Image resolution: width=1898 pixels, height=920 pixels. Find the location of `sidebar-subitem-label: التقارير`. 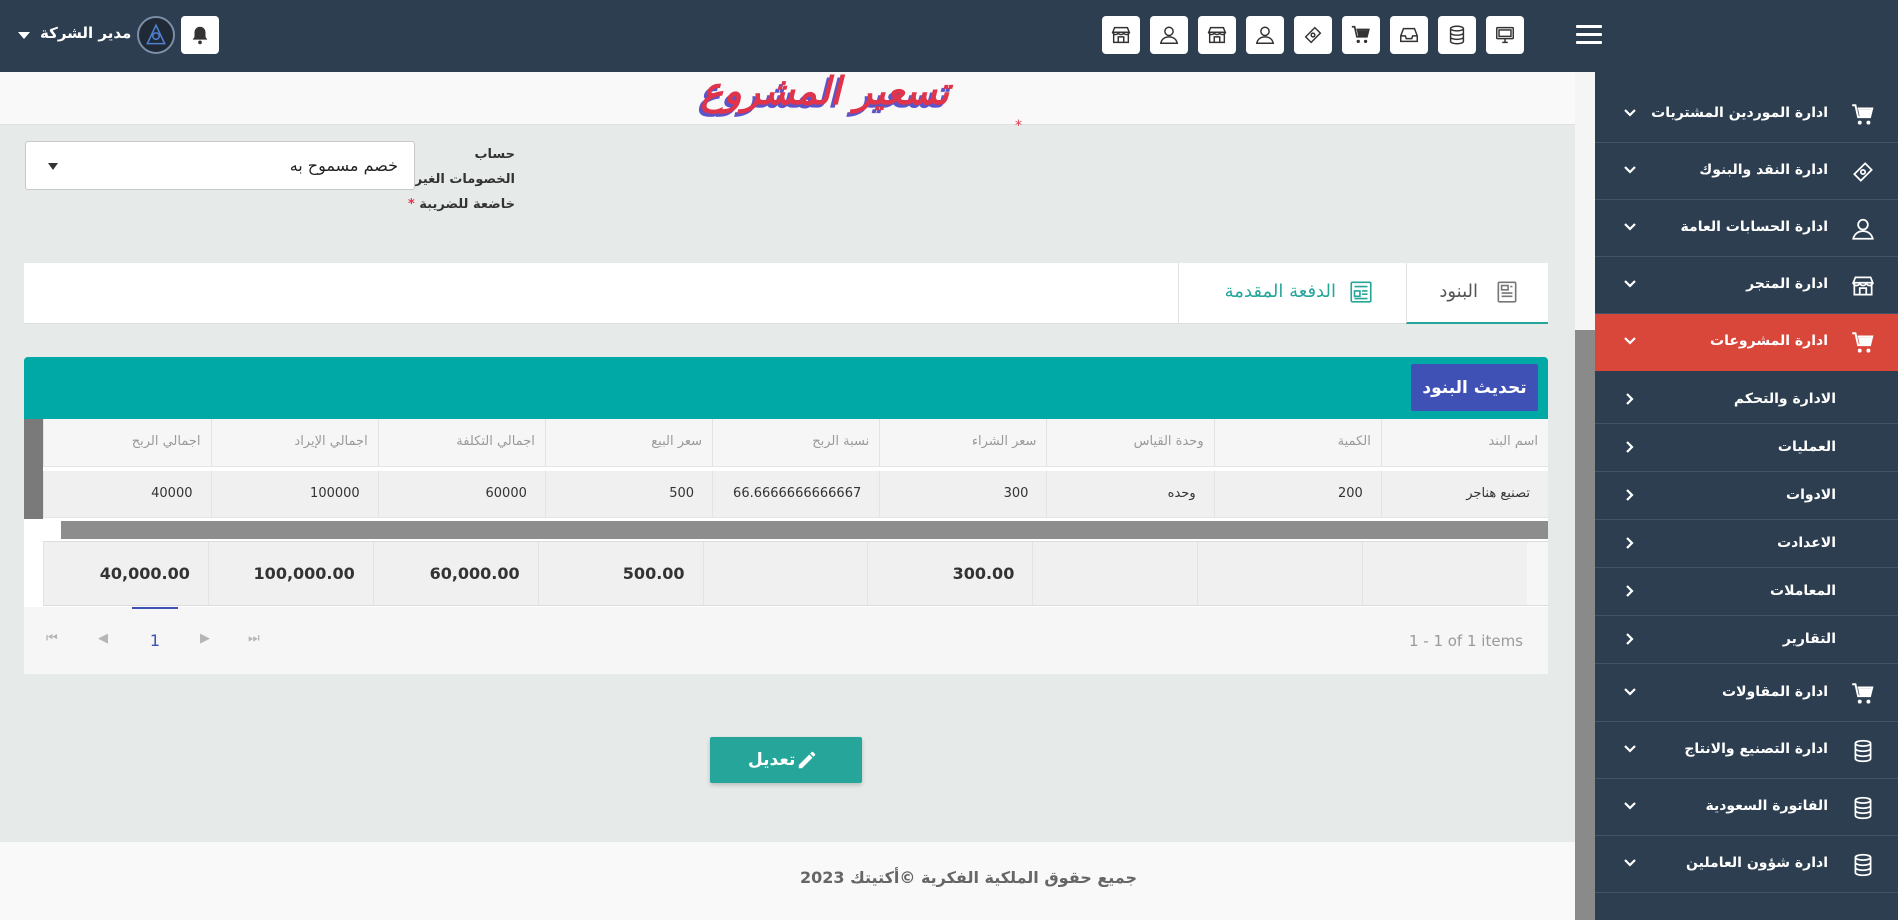

sidebar-subitem-label: التقارير is located at coordinates (1809, 639).